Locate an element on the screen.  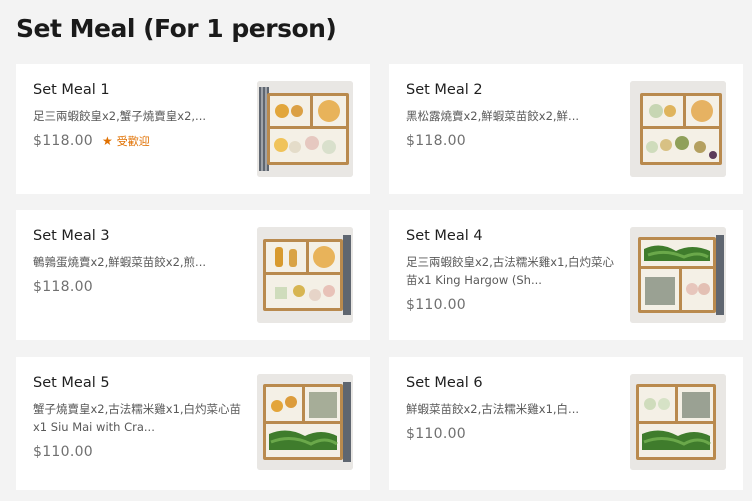
popular-badge: ★ 受歡迎 is located at coordinates (126, 141).